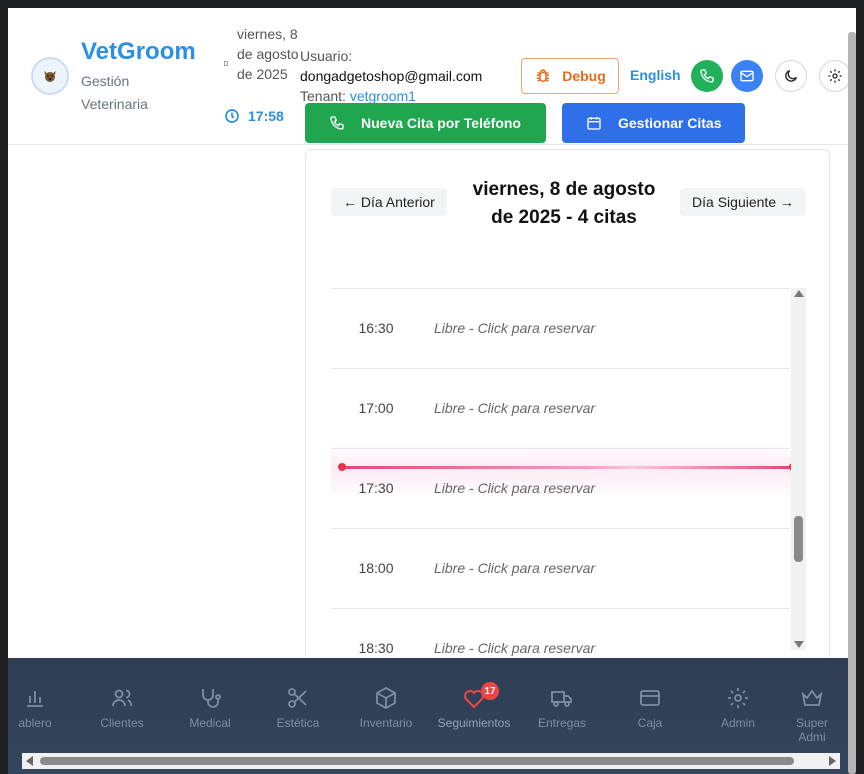  Describe the element at coordinates (543, 75) in the screenshot. I see `bug-icon` at that location.